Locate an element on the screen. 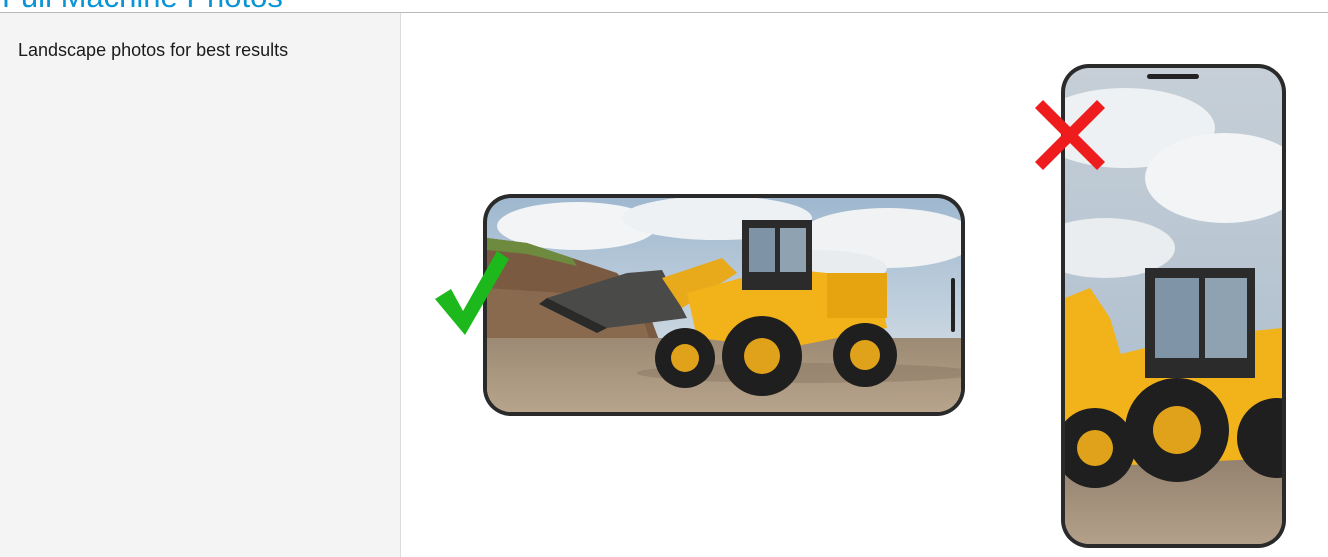  sidebar-label: Landscape photos for best results is located at coordinates (153, 50).